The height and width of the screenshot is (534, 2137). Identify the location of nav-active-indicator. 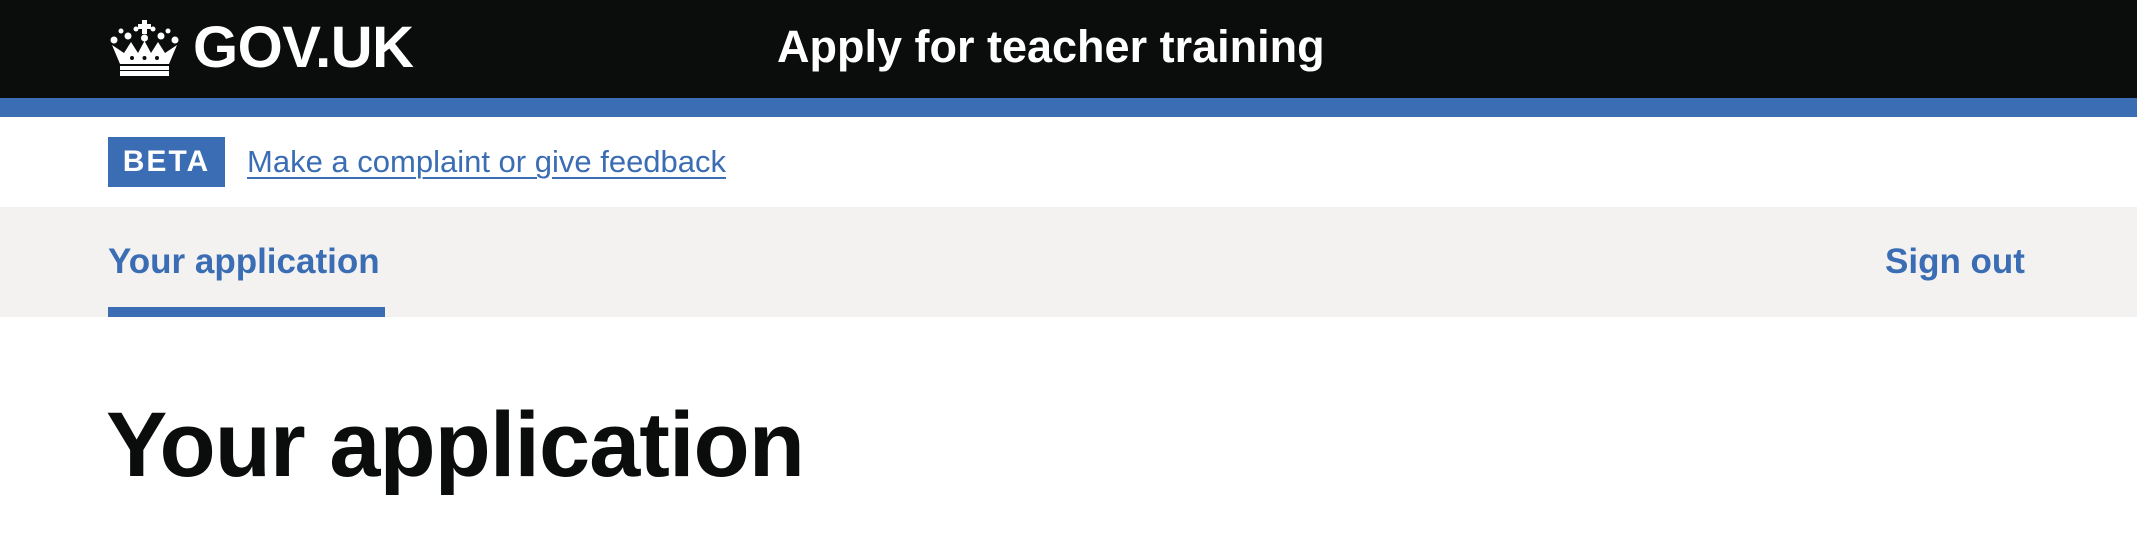
(246, 312).